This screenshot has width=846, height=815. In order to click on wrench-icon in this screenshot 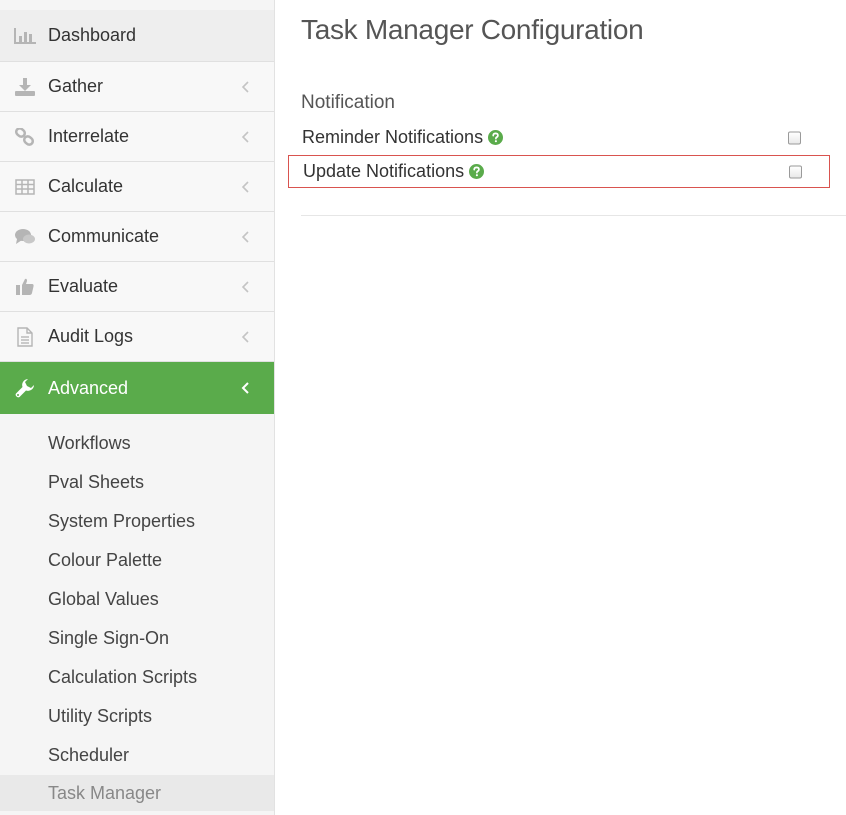, I will do `click(25, 388)`.